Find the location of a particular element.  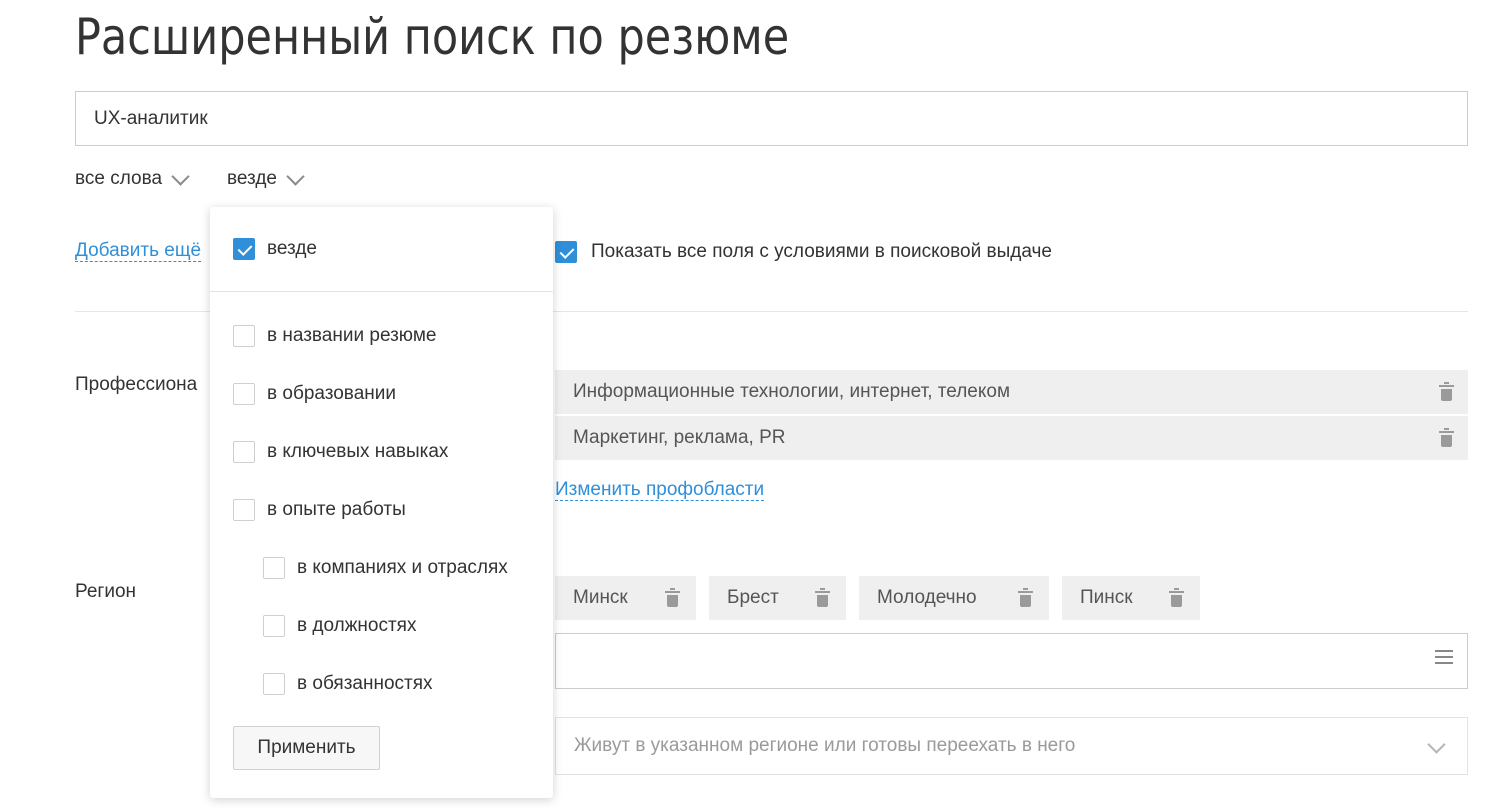

add-more-link: Добавить ещё is located at coordinates (138, 251).